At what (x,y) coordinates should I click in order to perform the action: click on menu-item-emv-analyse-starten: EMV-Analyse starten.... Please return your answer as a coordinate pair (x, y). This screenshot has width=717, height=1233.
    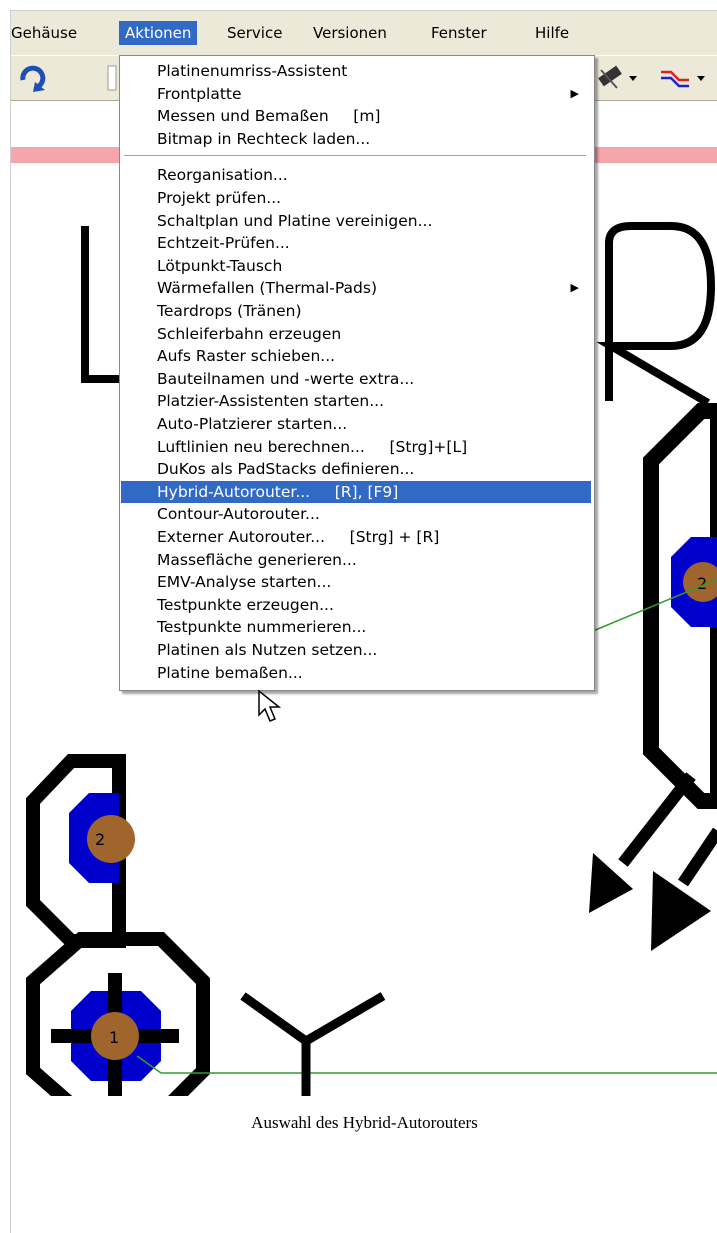
    Looking at the image, I should click on (356, 582).